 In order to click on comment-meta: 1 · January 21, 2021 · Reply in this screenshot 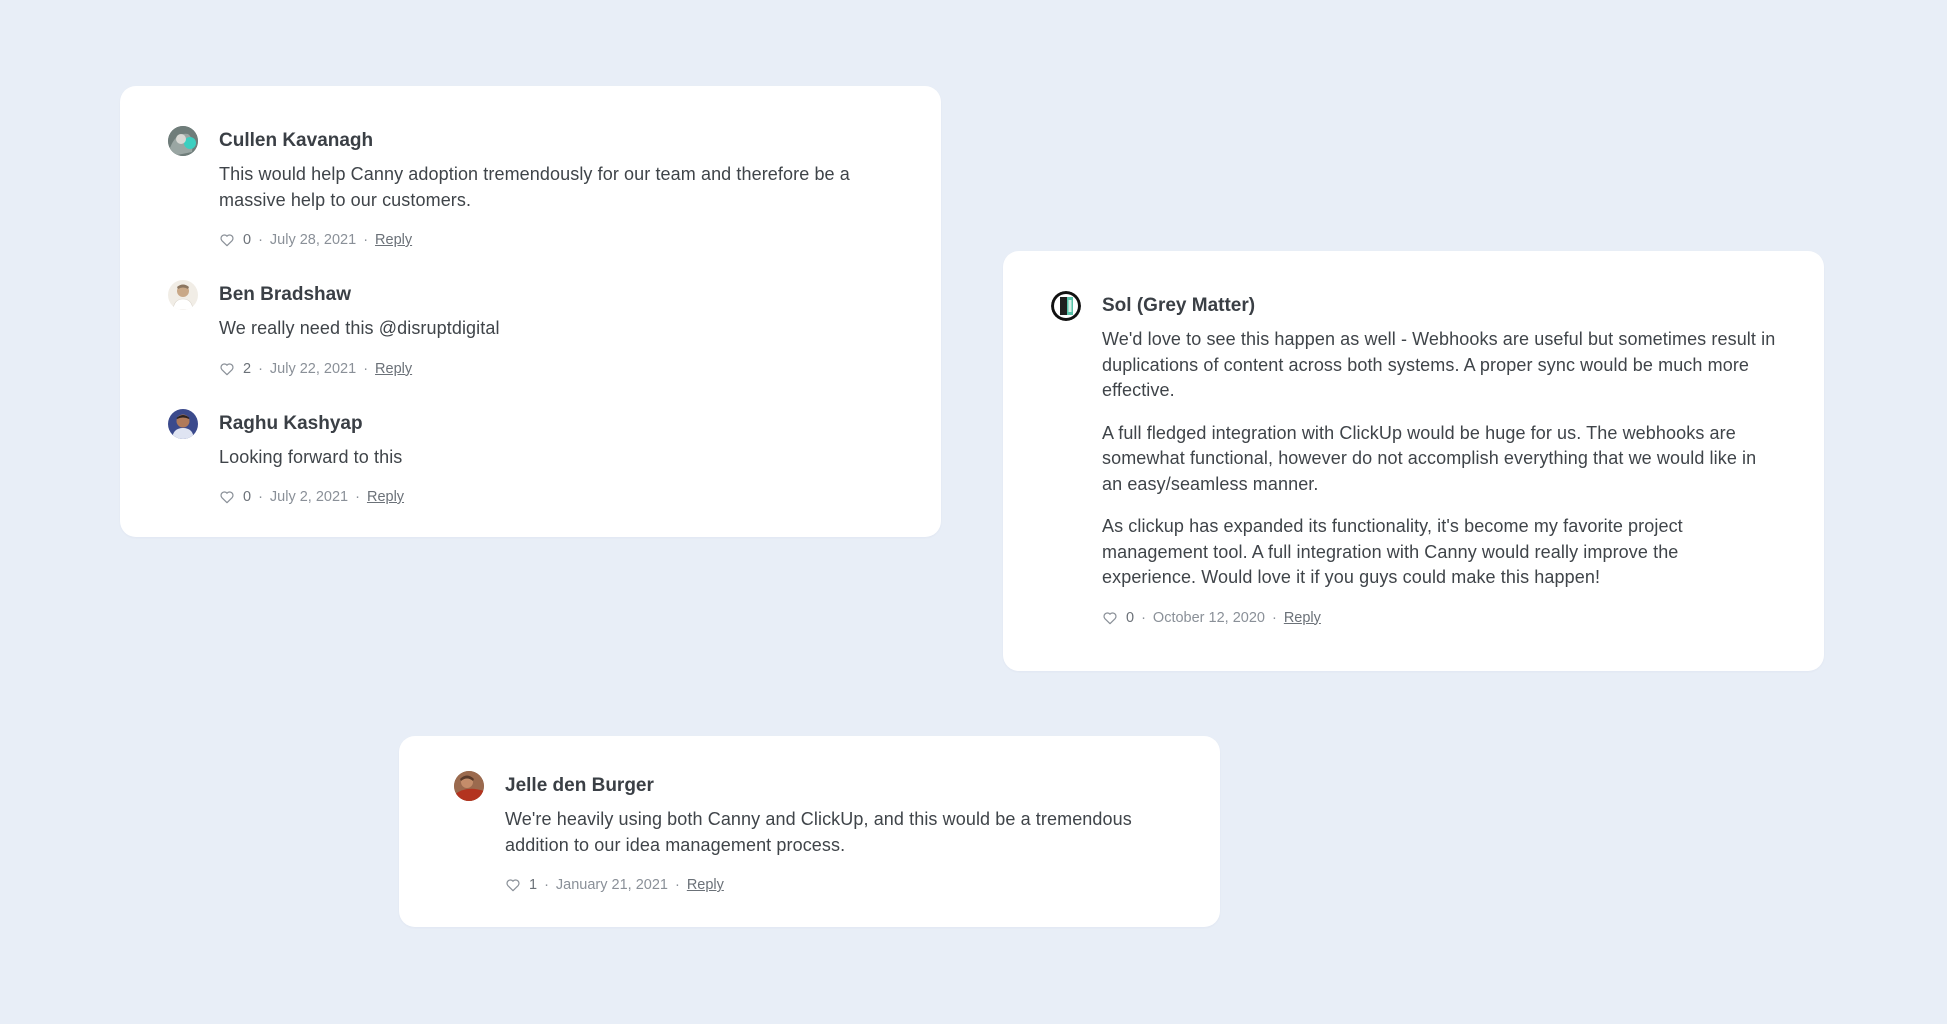, I will do `click(838, 885)`.